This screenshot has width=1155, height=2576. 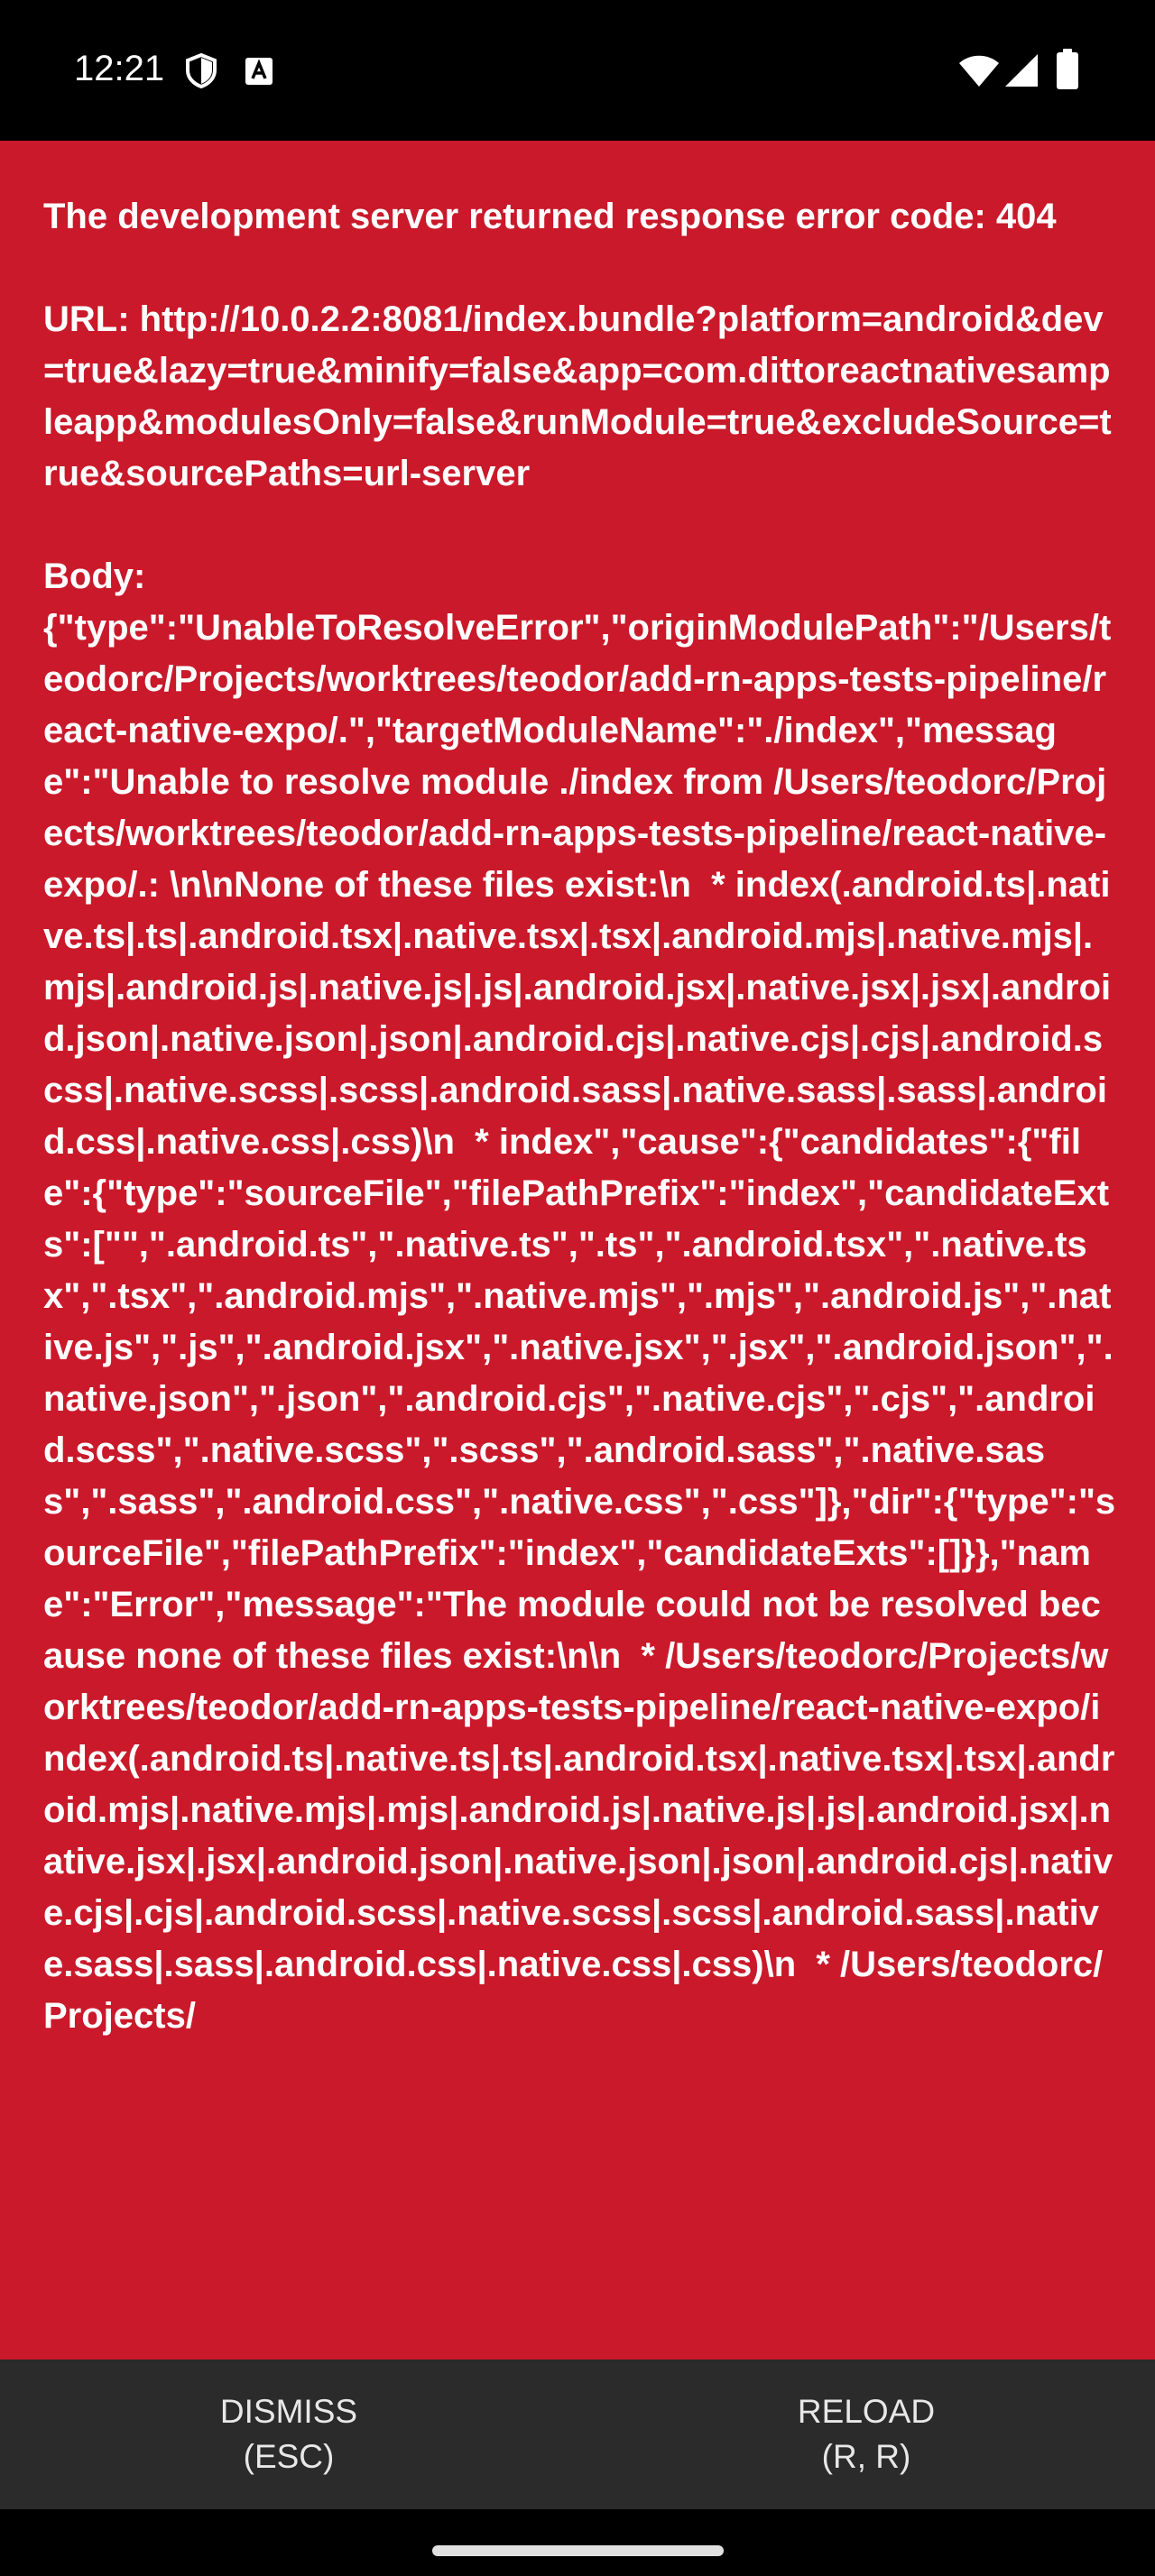 What do you see at coordinates (119, 68) in the screenshot?
I see `status-time: 12:21` at bounding box center [119, 68].